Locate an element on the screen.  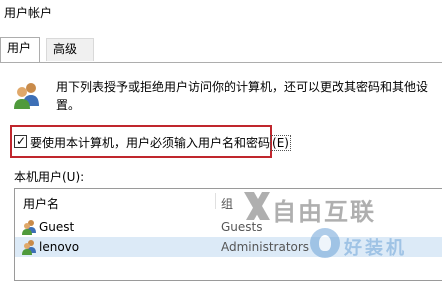
title-bar: 用户帐户 is located at coordinates (221, 11).